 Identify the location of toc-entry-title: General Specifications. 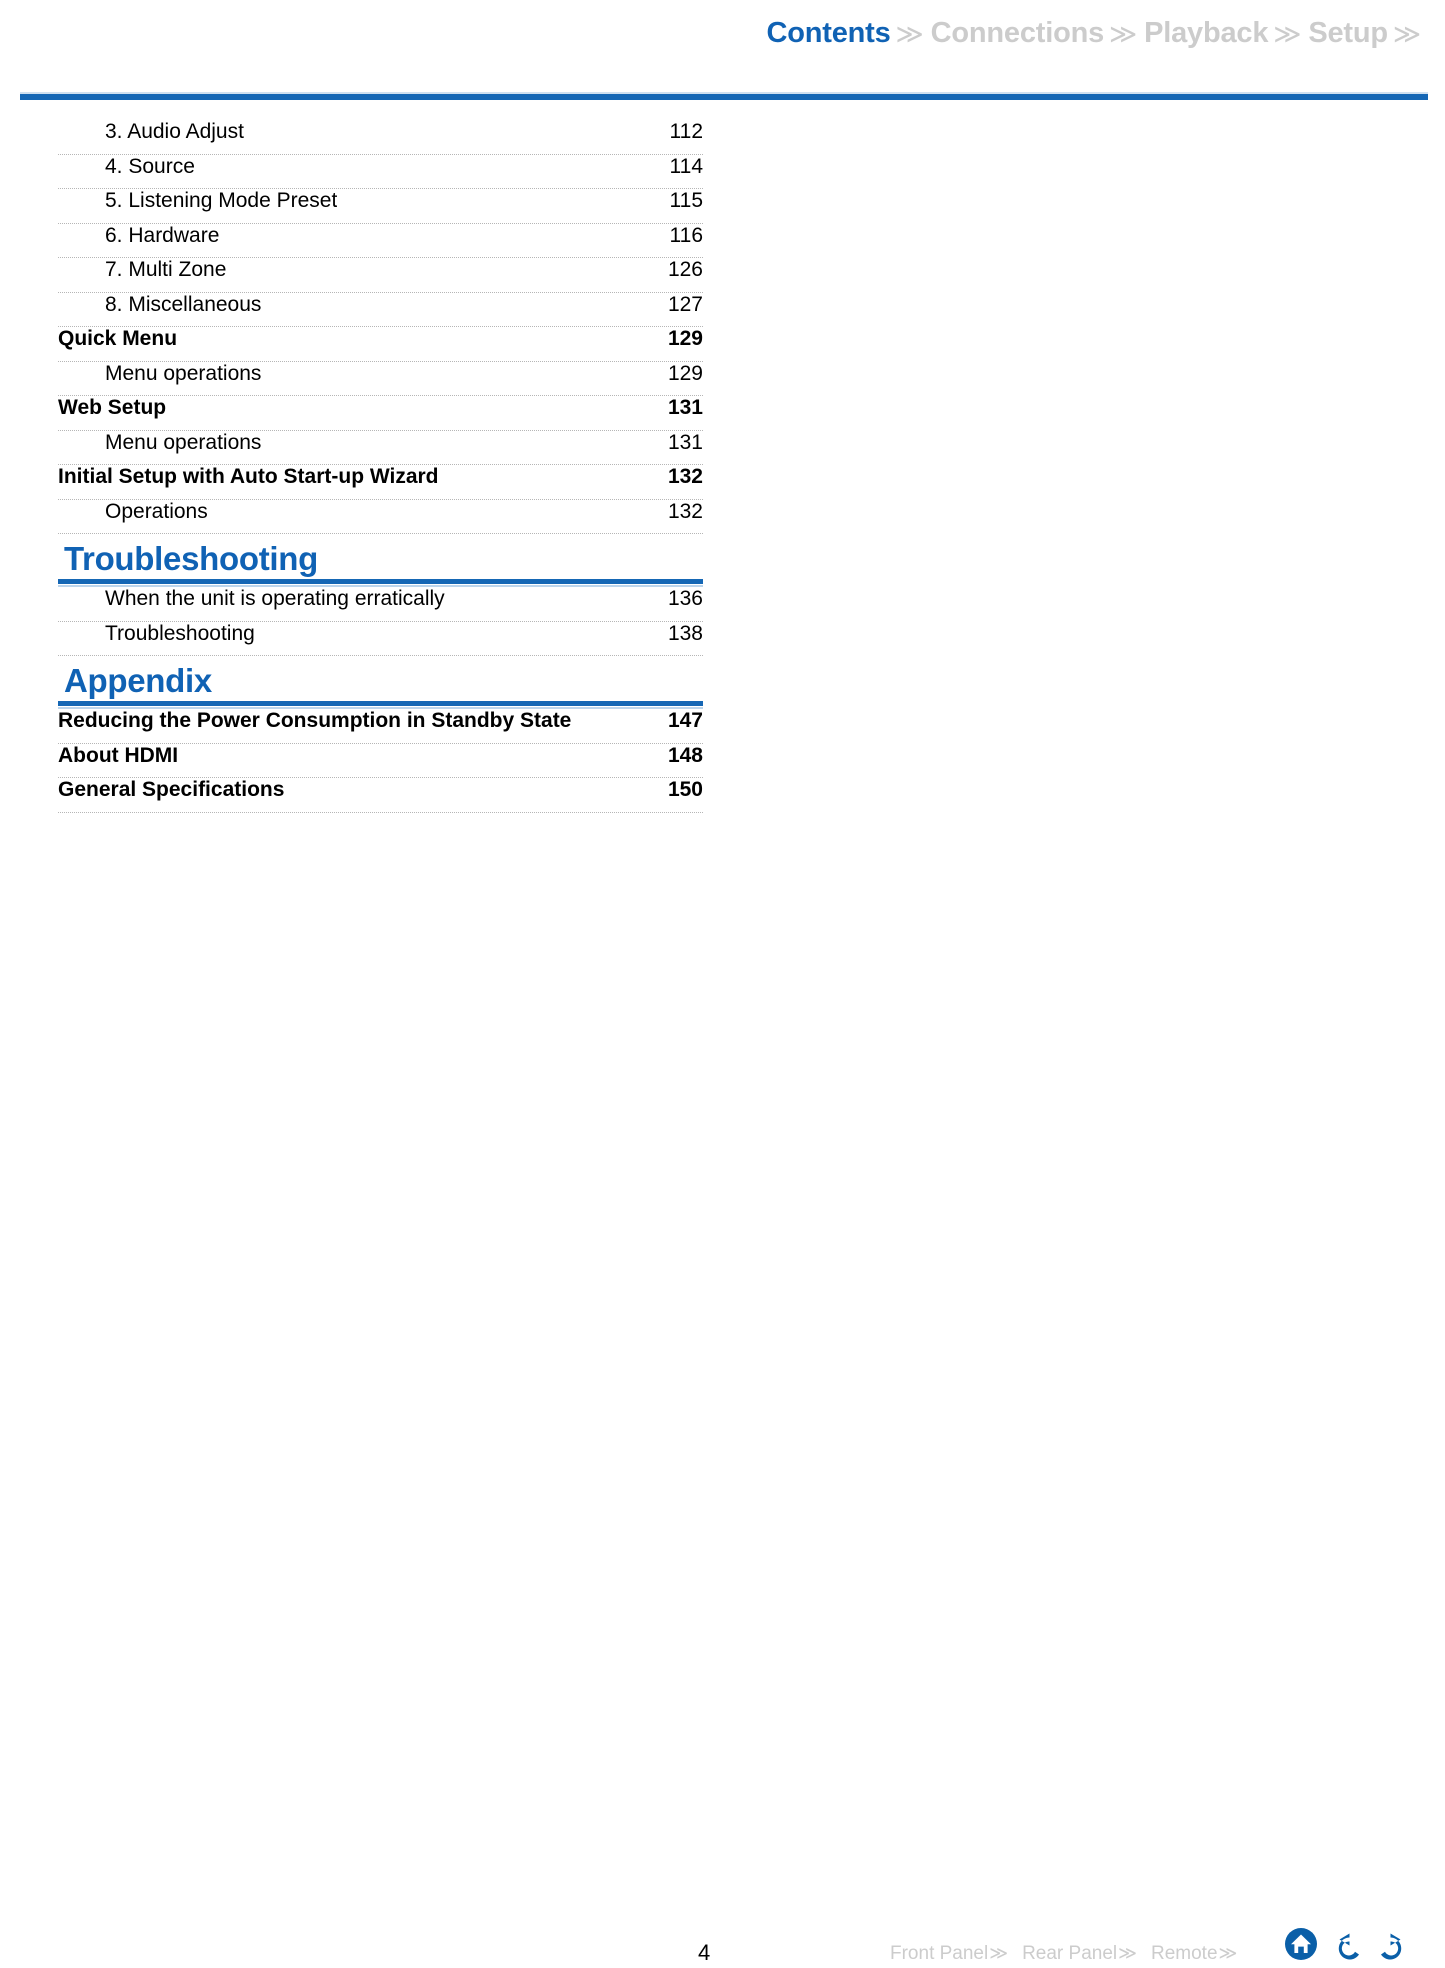
(171, 789).